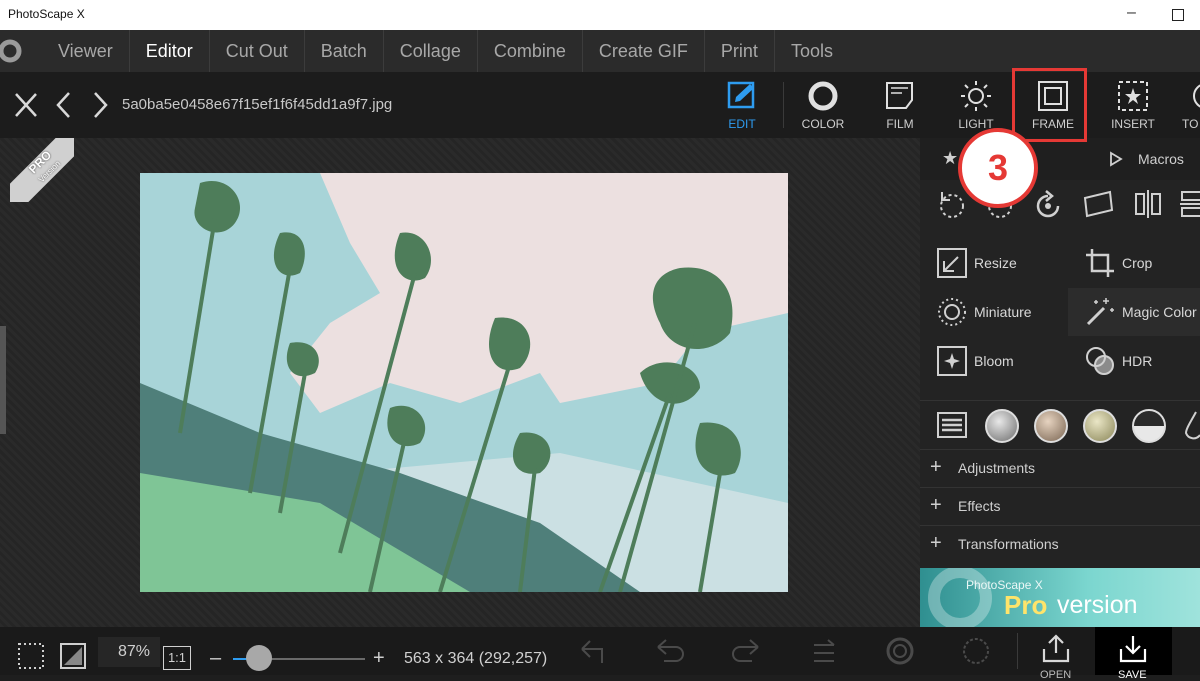 Image resolution: width=1200 pixels, height=681 pixels. Describe the element at coordinates (1051, 426) in the screenshot. I see `preset-swatch-warm` at that location.